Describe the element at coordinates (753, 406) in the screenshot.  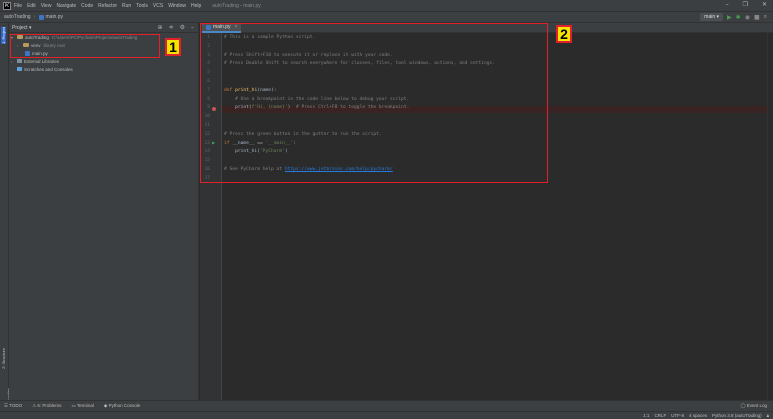
I see `event-log-button: ◯ Event Log` at that location.